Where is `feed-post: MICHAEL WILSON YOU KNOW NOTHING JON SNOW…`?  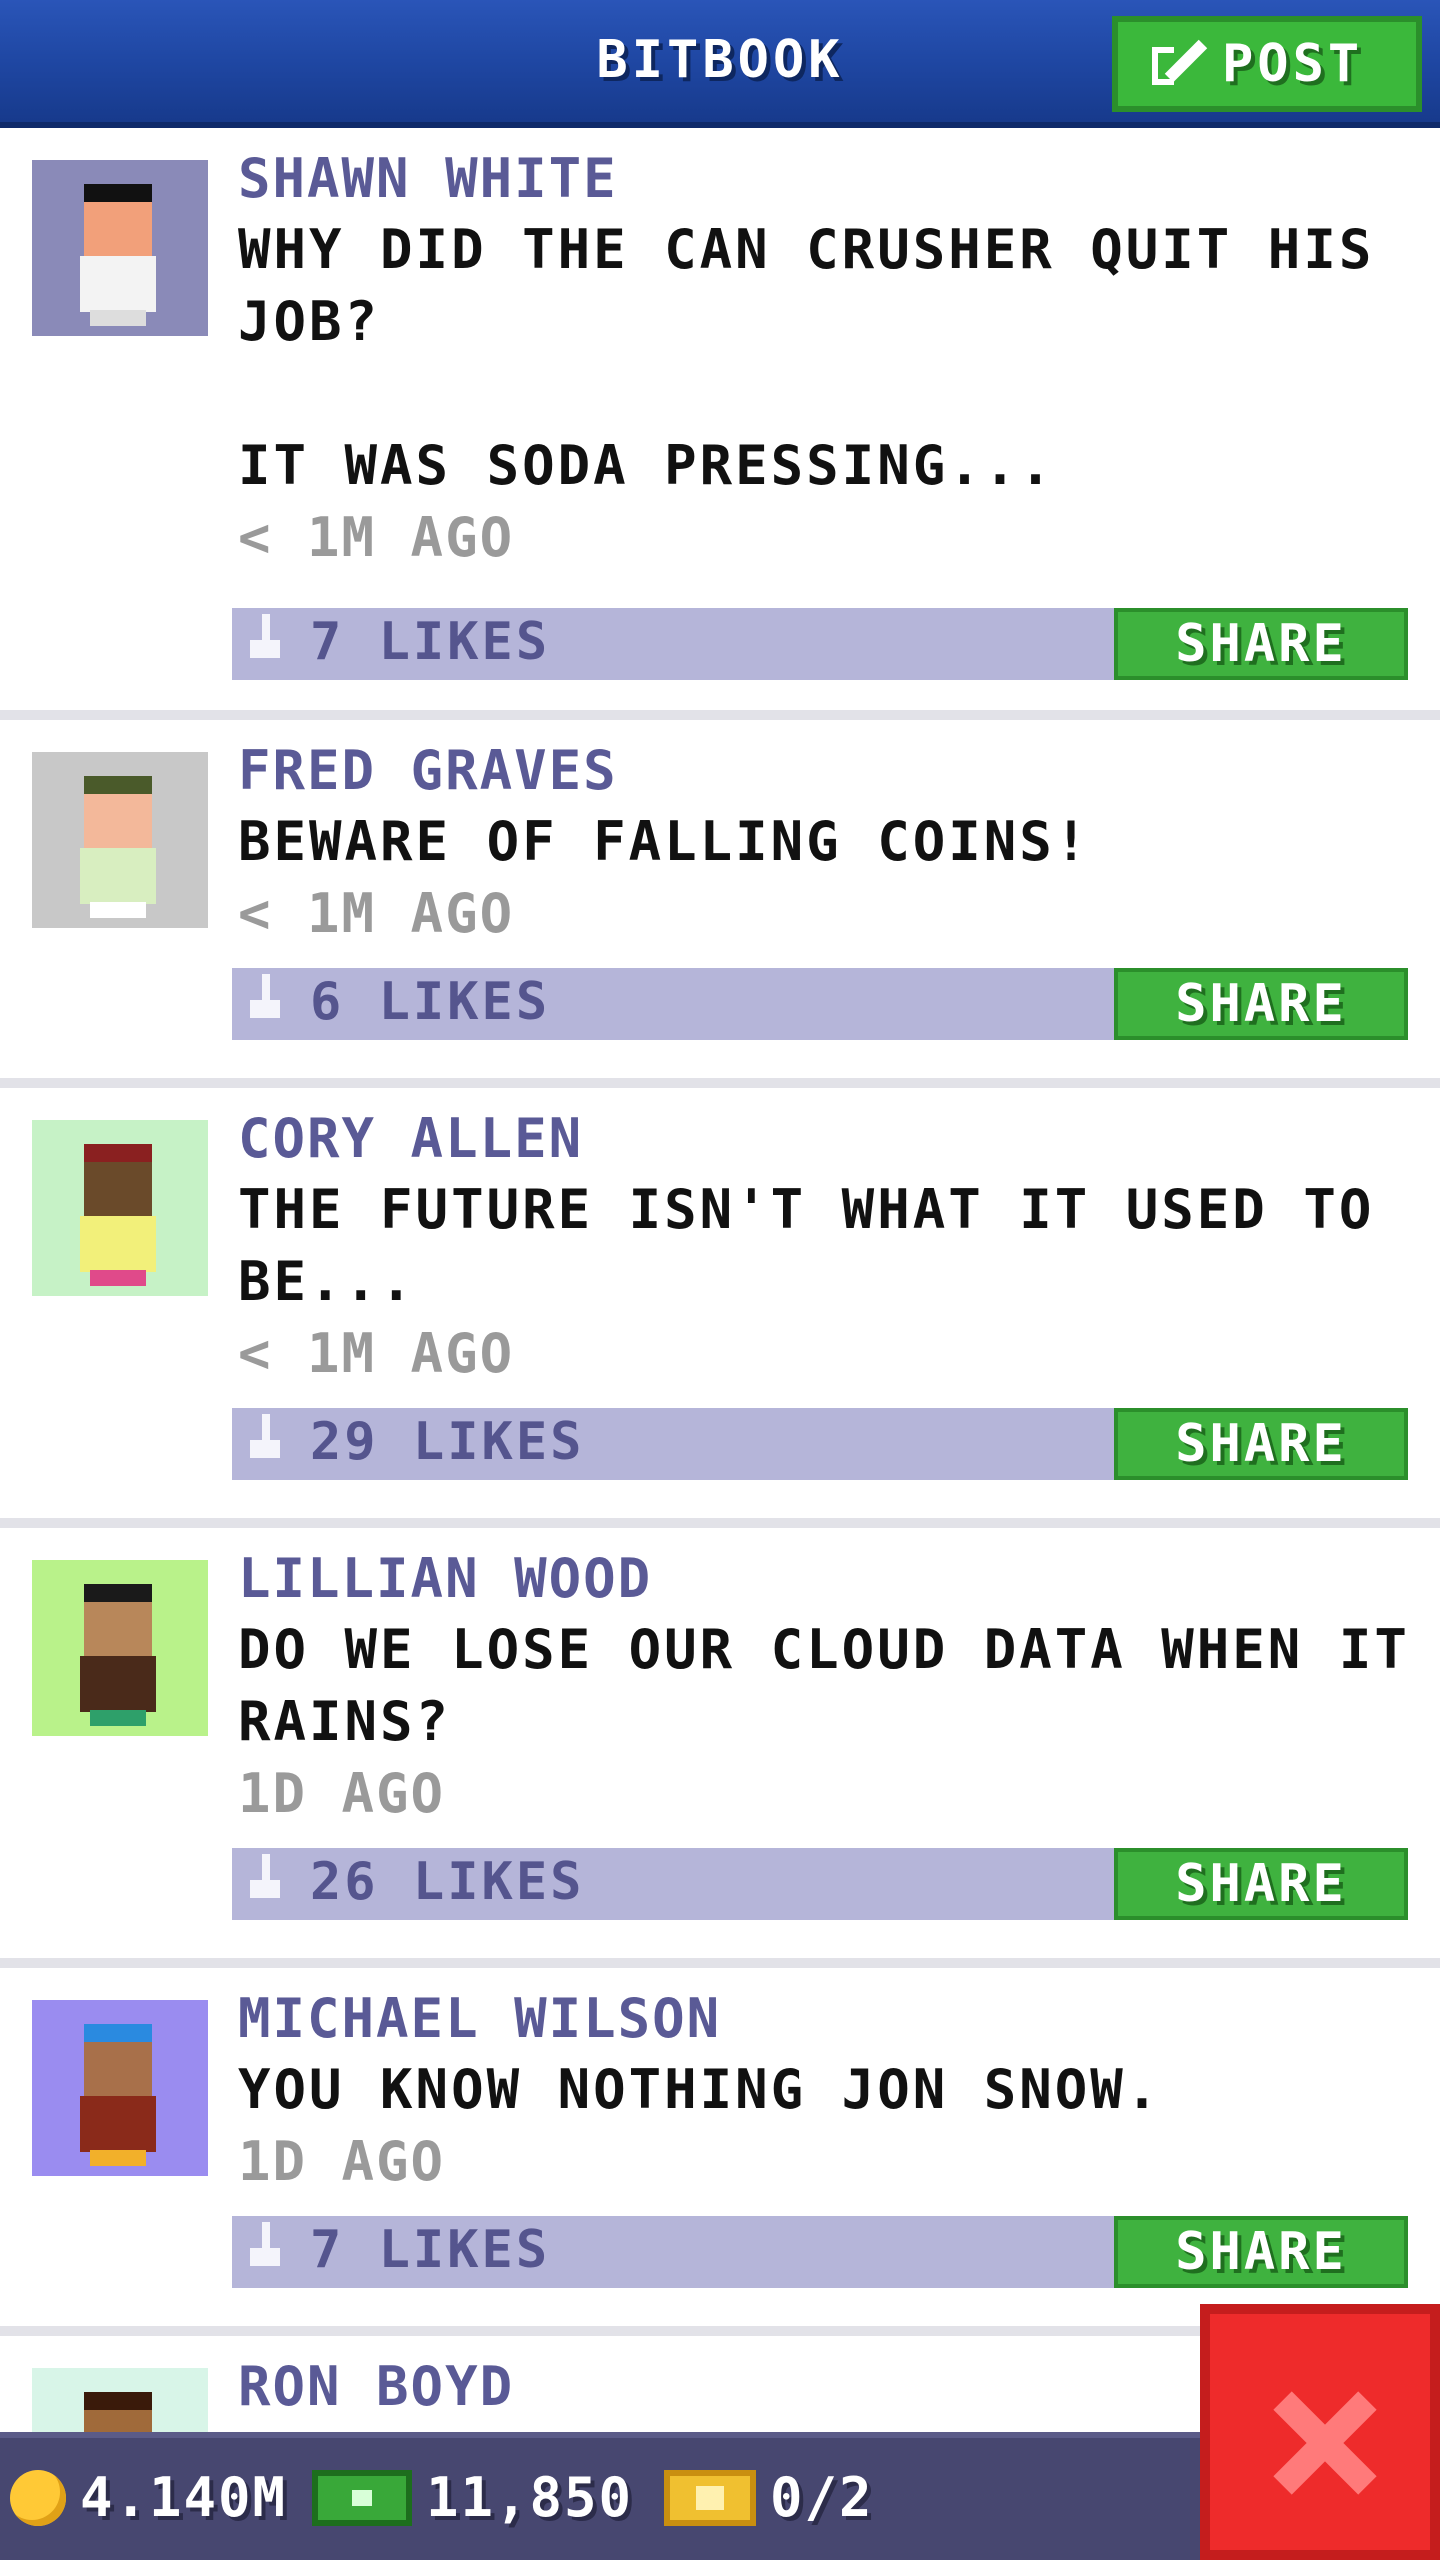 feed-post: MICHAEL WILSON YOU KNOW NOTHING JON SNOW… is located at coordinates (720, 2152).